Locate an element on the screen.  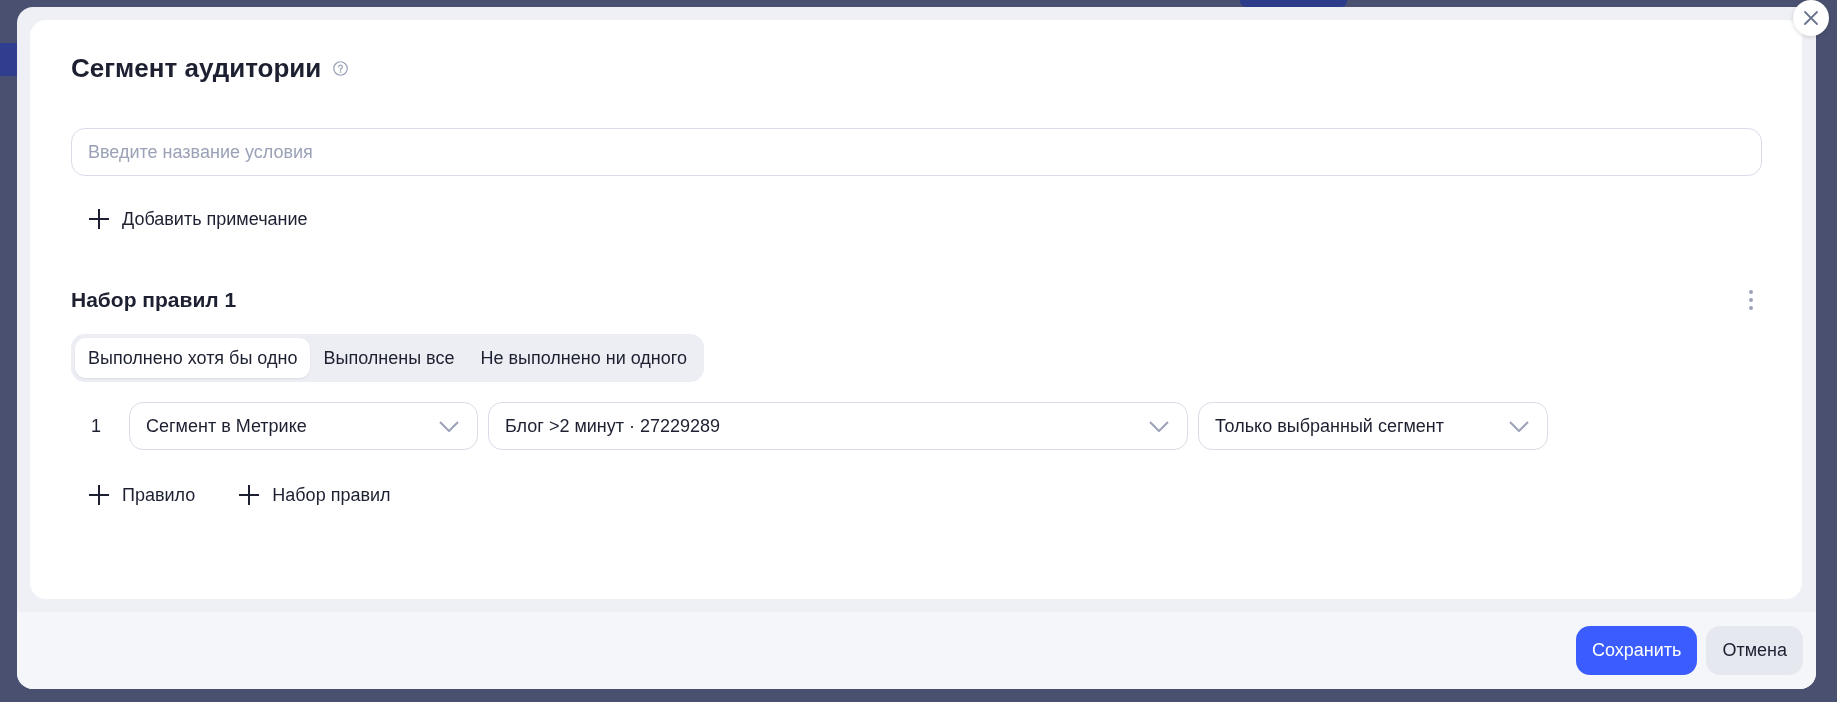
cancel-button: Отмена is located at coordinates (1754, 650).